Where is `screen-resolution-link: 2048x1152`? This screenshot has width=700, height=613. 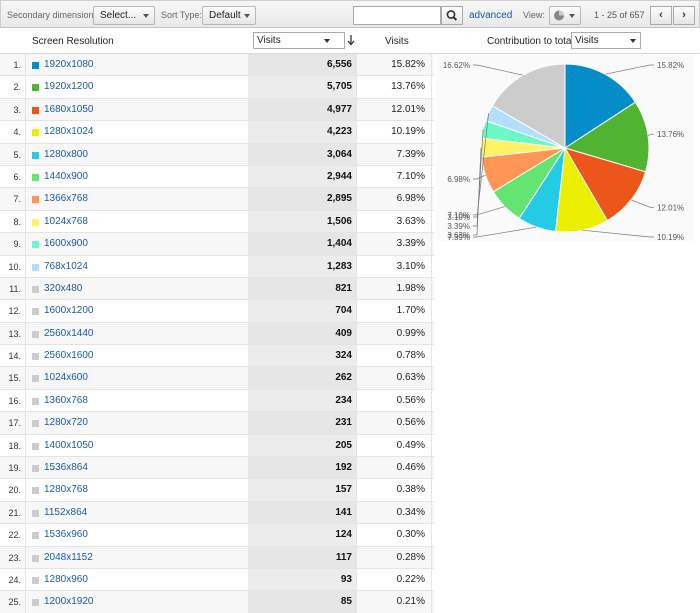 screen-resolution-link: 2048x1152 is located at coordinates (68, 558).